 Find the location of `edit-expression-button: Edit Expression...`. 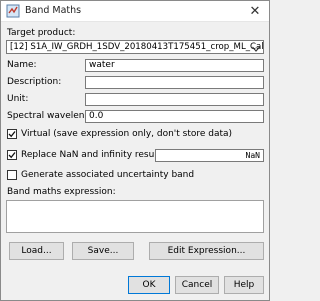

edit-expression-button: Edit Expression... is located at coordinates (206, 251).